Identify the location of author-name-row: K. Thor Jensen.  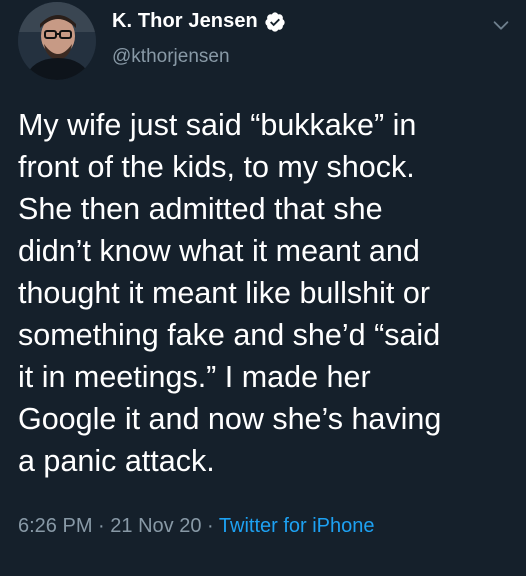
(199, 21).